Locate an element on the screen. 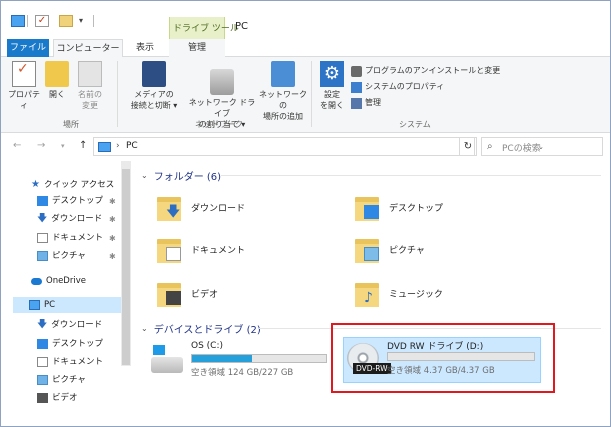  rename-button: 名前の 変更 is located at coordinates (90, 86).